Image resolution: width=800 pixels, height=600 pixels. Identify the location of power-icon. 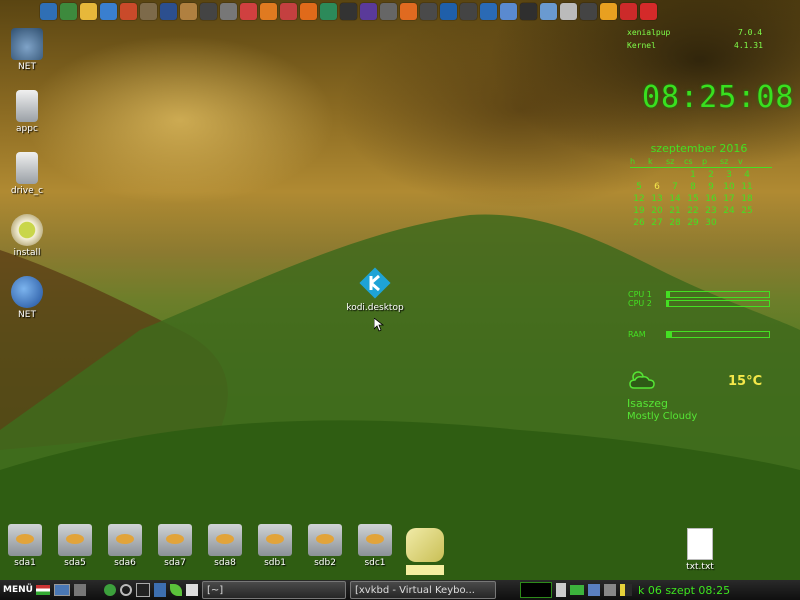
(648, 11).